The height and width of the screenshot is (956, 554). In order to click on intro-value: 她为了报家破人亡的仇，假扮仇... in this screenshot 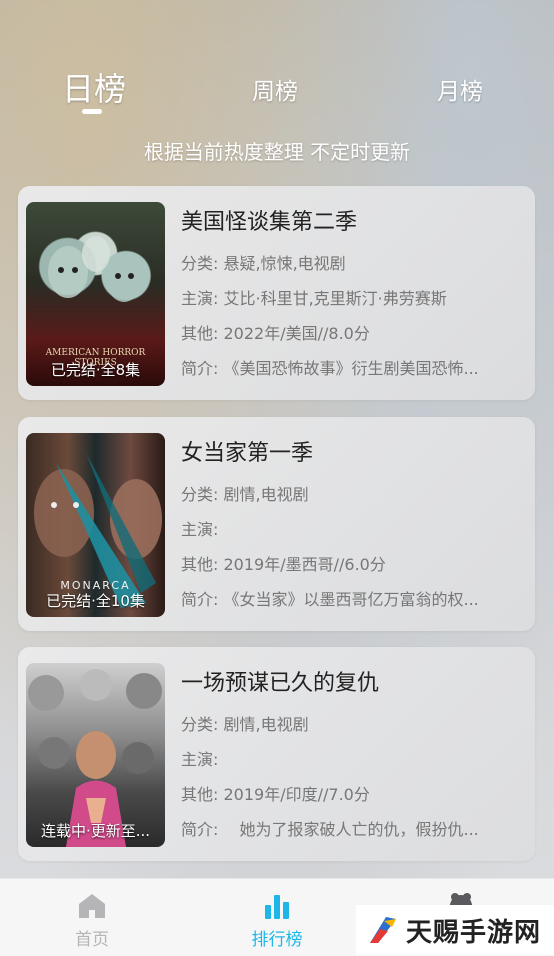, I will do `click(351, 829)`.